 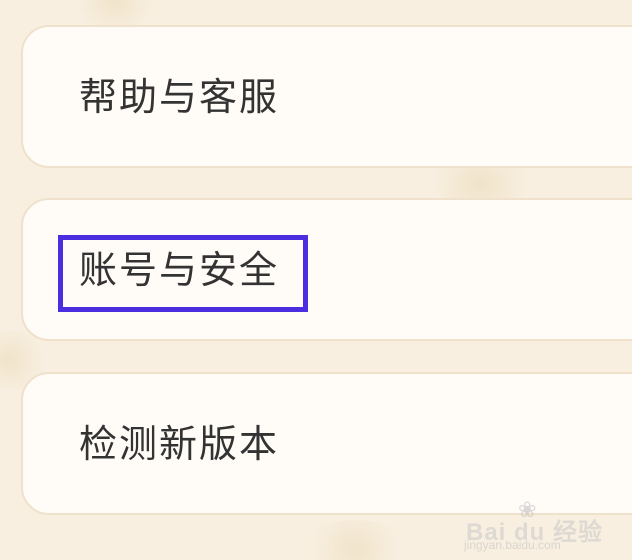 I want to click on menu-item-label: 帮助与客服, so click(x=179, y=96).